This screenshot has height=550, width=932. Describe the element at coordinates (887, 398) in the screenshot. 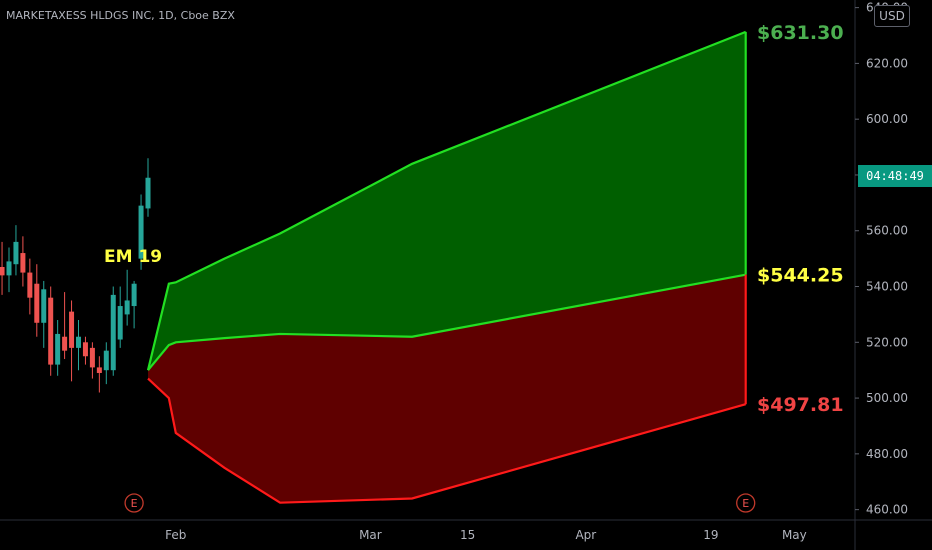

I see `y-tick-label: 500.00` at that location.